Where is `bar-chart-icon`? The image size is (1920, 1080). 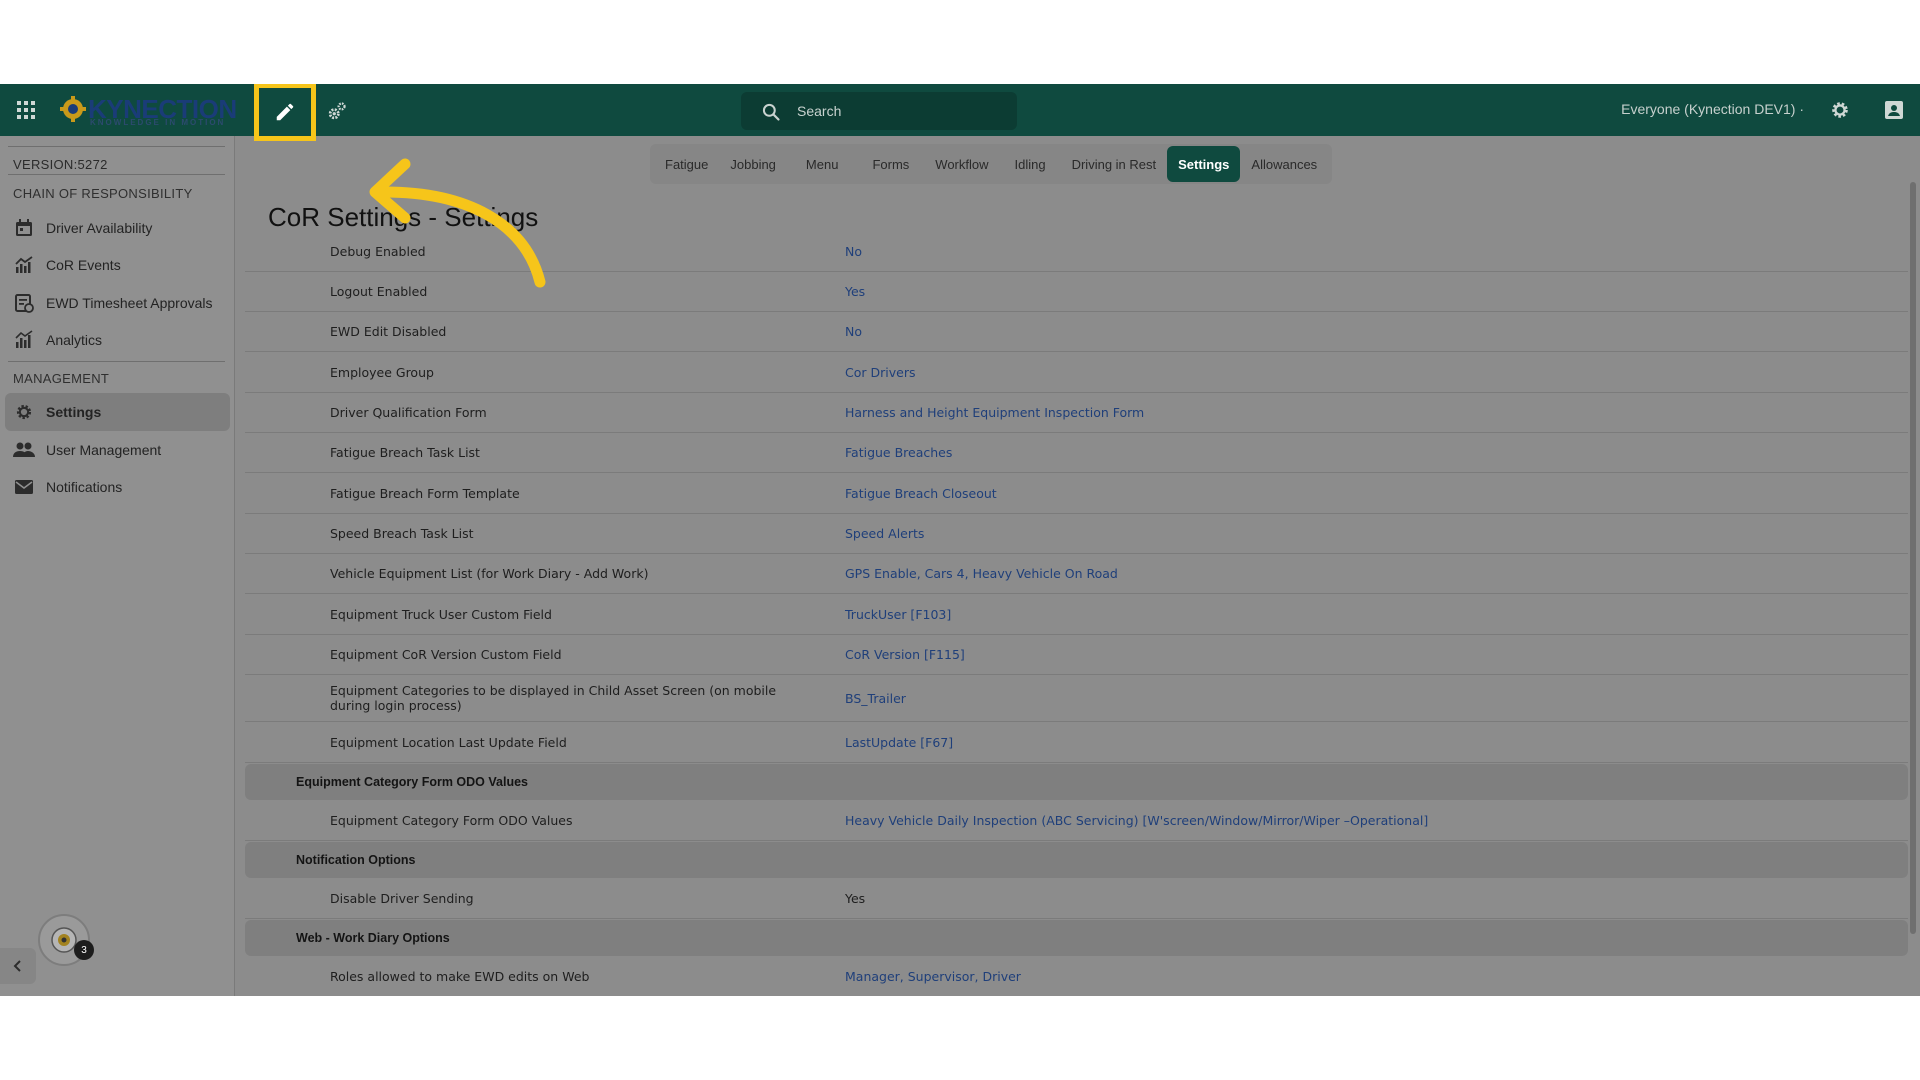
bar-chart-icon is located at coordinates (24, 340).